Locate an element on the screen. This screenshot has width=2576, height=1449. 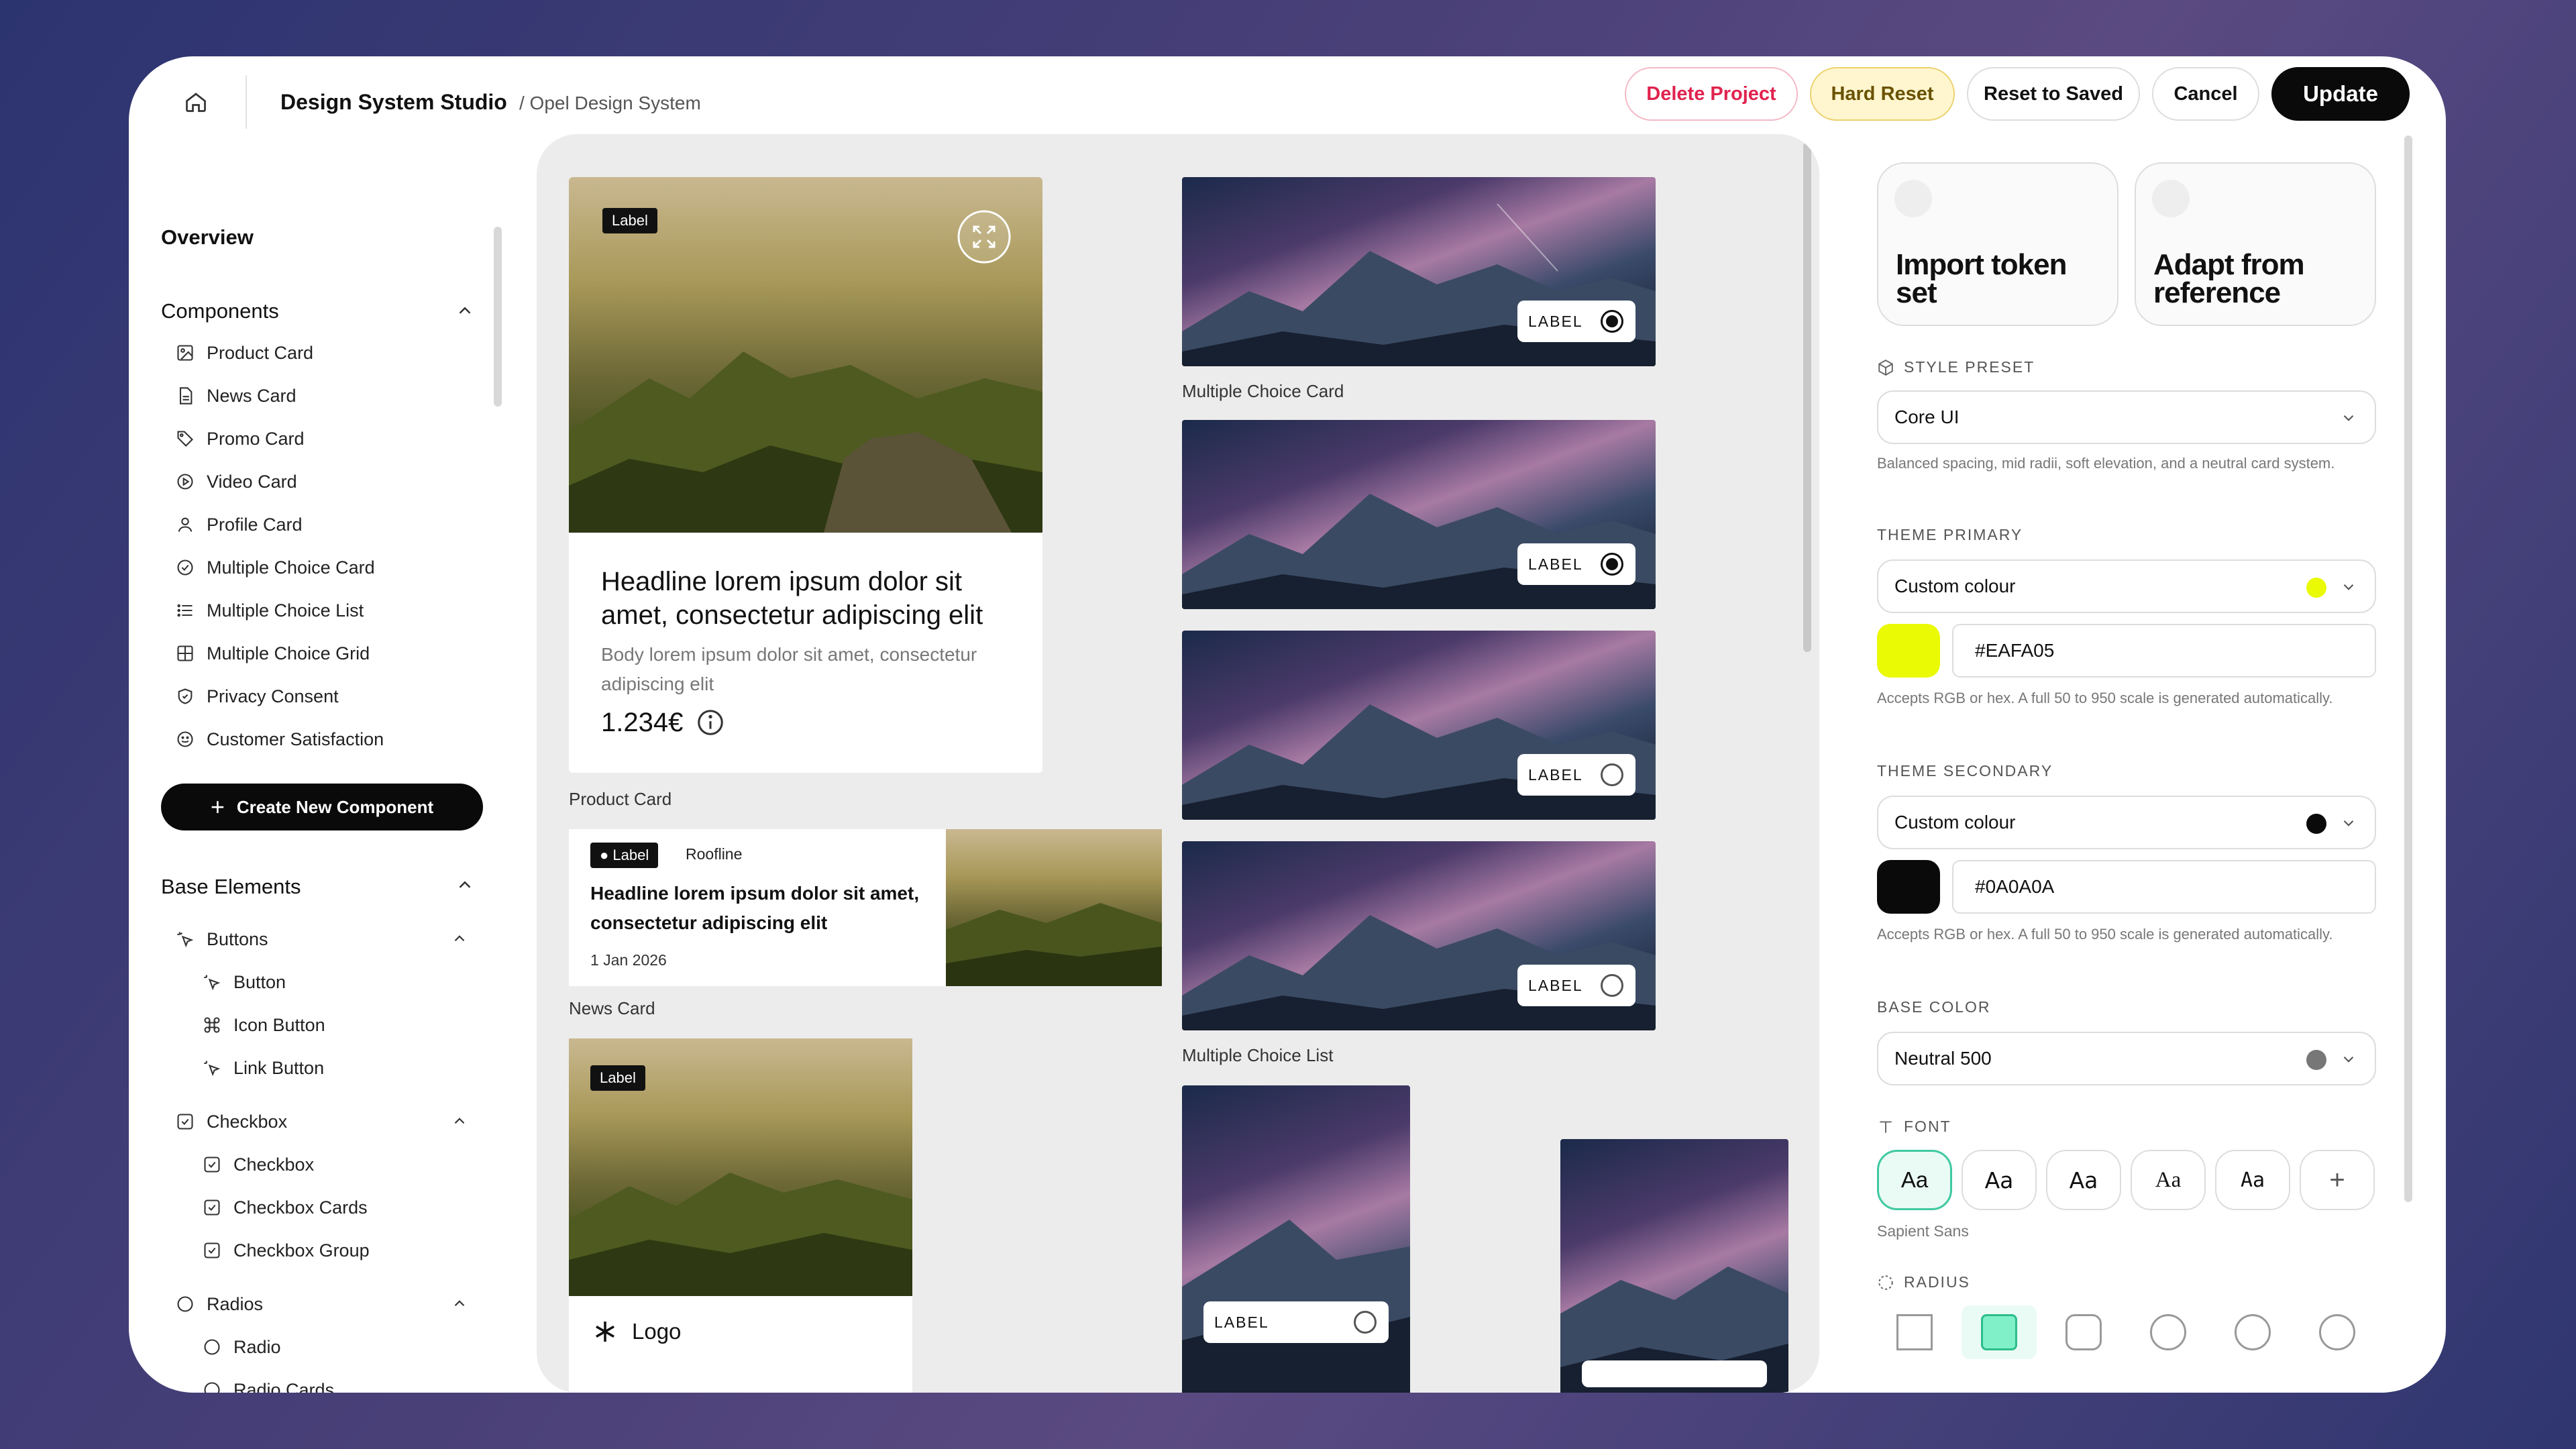
theme-secondary-label: THEME SECONDARY is located at coordinates (1965, 771).